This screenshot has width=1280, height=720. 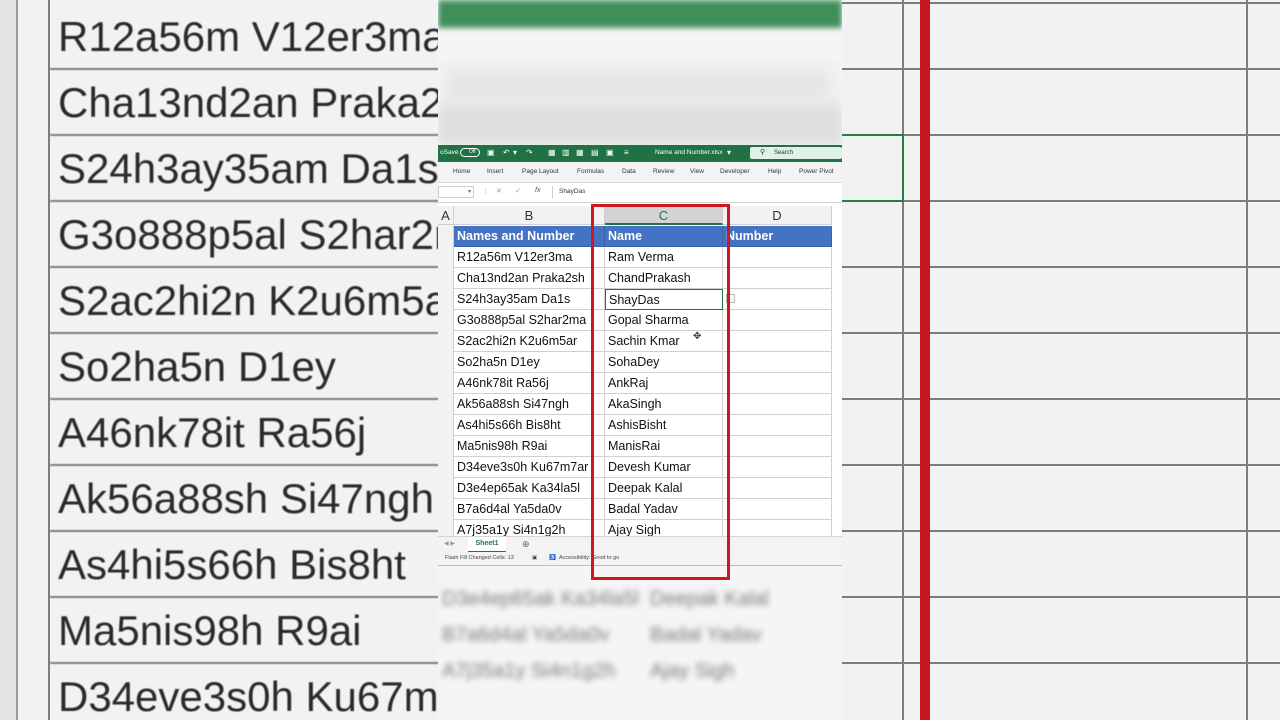 I want to click on table-cell-source: G3o888p5al S2har2ma, so click(x=529, y=320).